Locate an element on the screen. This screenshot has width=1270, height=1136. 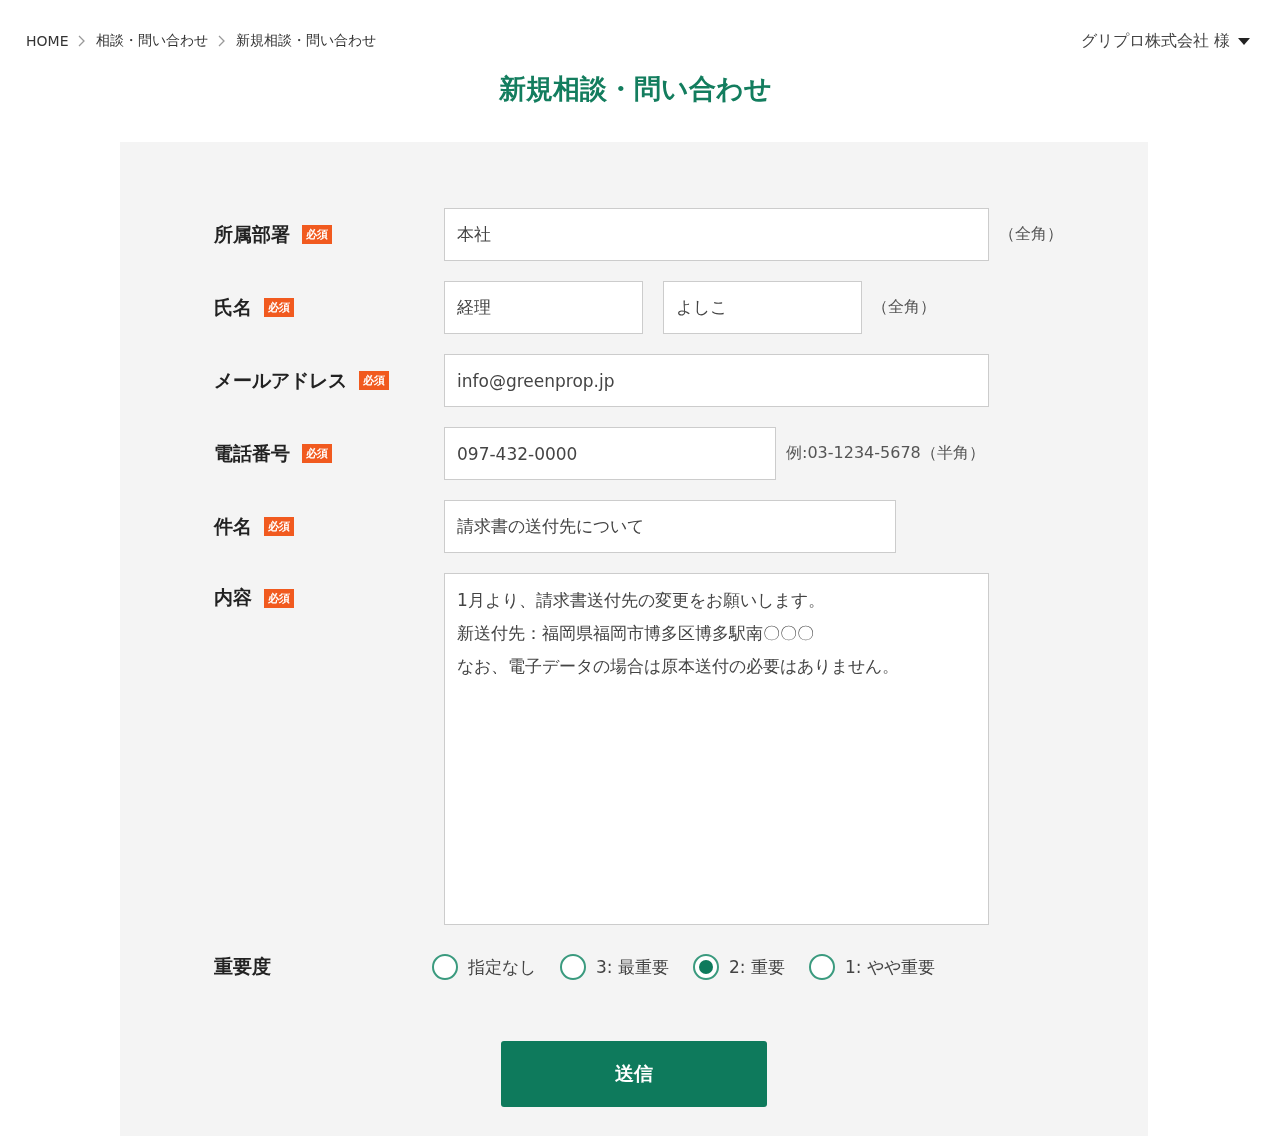
field-label: 件名 is located at coordinates (233, 526).